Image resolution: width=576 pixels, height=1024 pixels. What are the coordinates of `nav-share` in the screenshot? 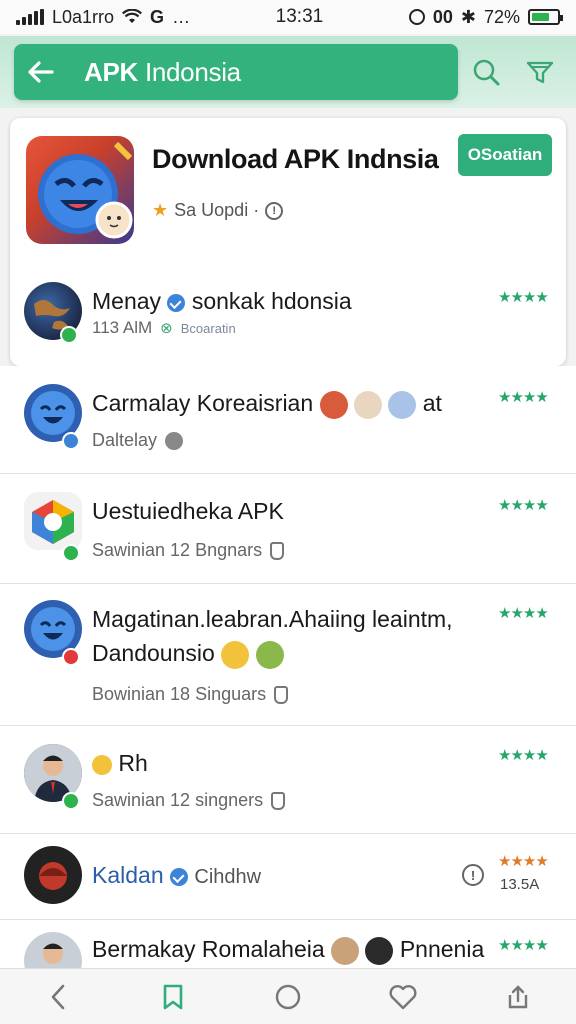 It's located at (518, 997).